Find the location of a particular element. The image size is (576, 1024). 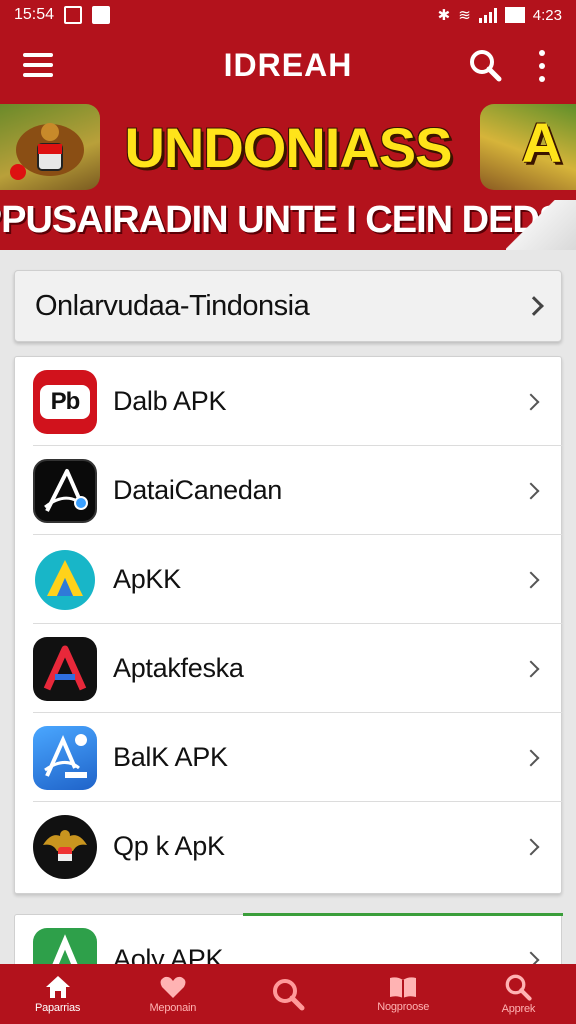

list-item: Aptakfeska is located at coordinates (289, 668).